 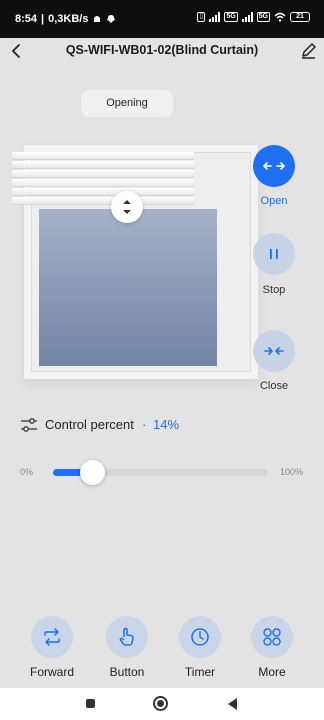 I want to click on status-chip: Opening, so click(x=127, y=103).